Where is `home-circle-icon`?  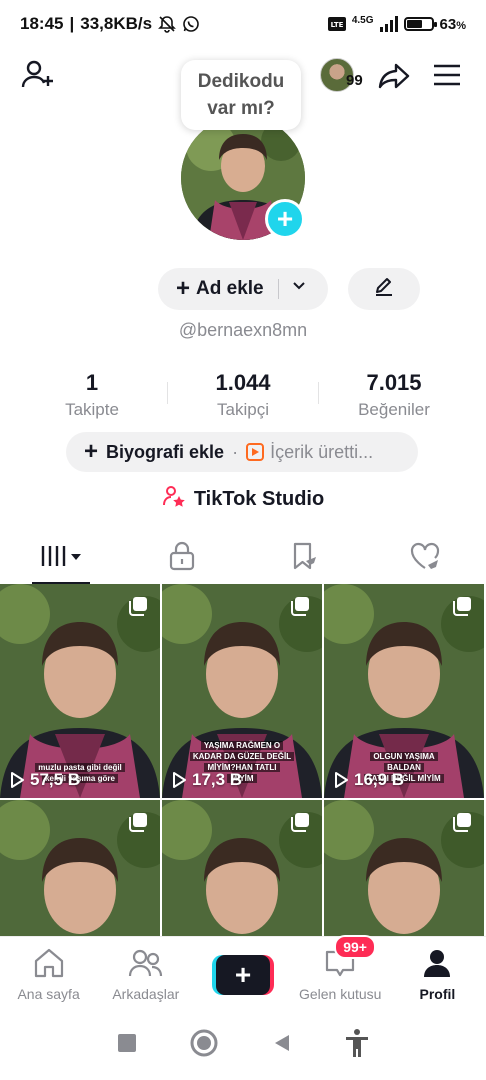
home-circle-icon is located at coordinates (204, 1045).